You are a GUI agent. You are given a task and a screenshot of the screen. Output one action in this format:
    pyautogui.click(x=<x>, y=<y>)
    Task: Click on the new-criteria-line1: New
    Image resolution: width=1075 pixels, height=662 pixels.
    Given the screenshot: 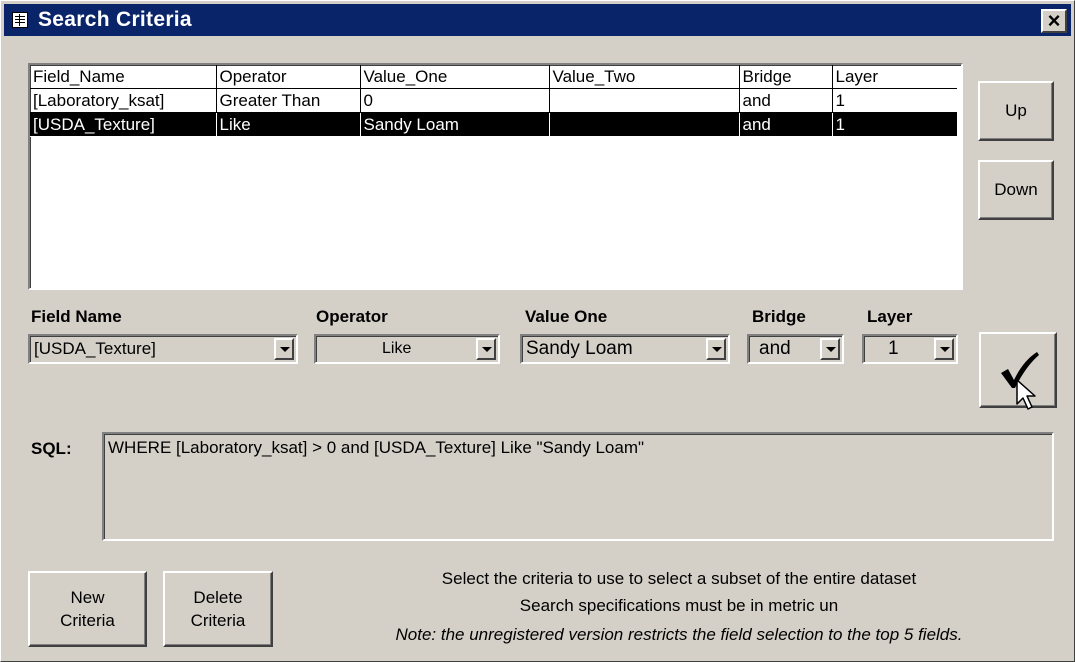 What is the action you would take?
    pyautogui.click(x=87, y=597)
    